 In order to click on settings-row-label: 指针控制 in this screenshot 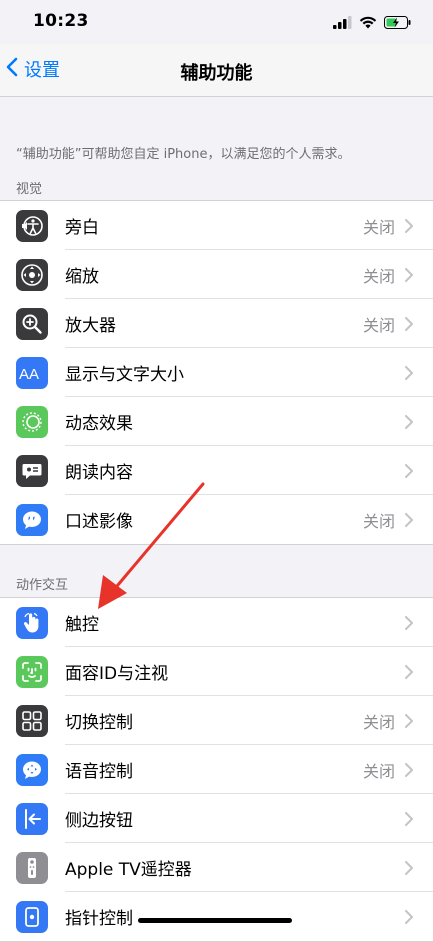, I will do `click(99, 919)`.